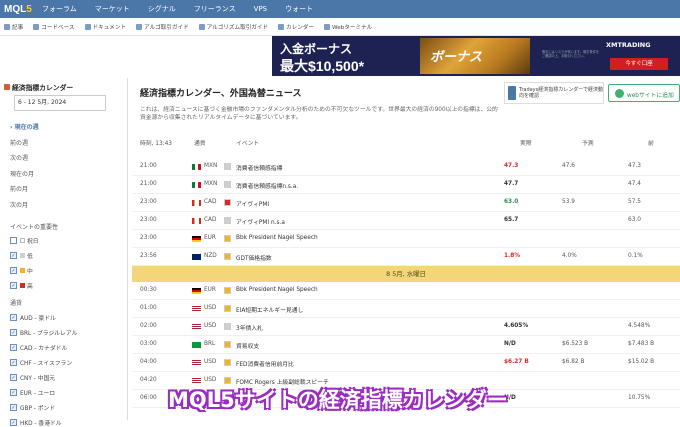  I want to click on nav-signals: シグナル, so click(162, 9).